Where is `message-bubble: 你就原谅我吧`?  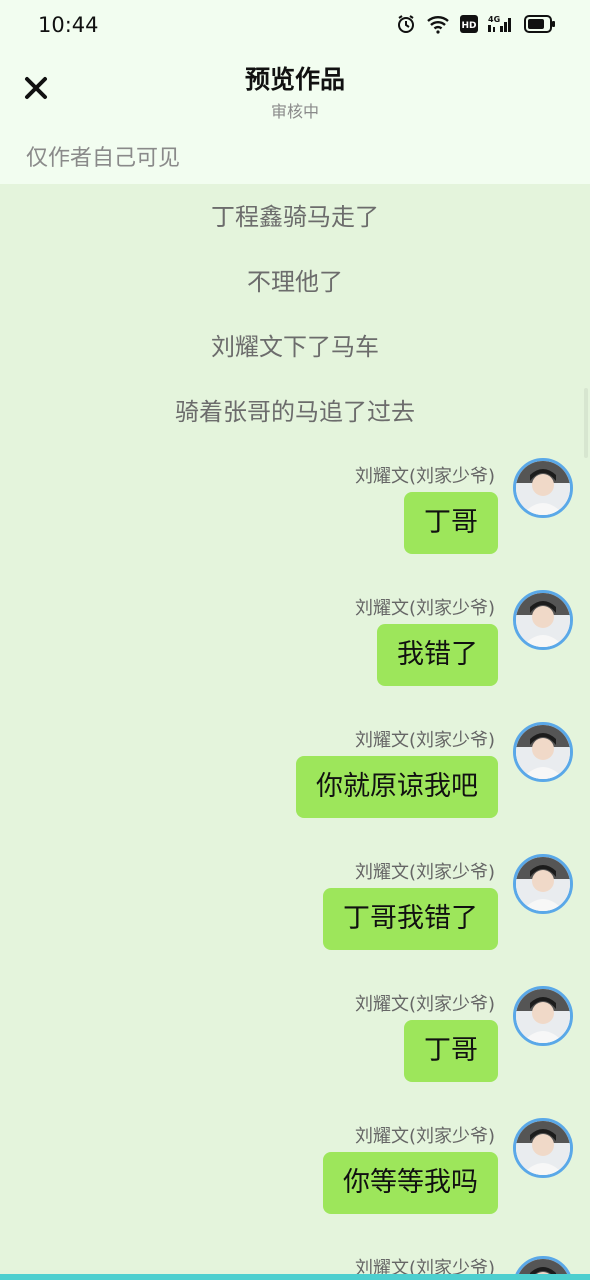
message-bubble: 你就原谅我吧 is located at coordinates (397, 787).